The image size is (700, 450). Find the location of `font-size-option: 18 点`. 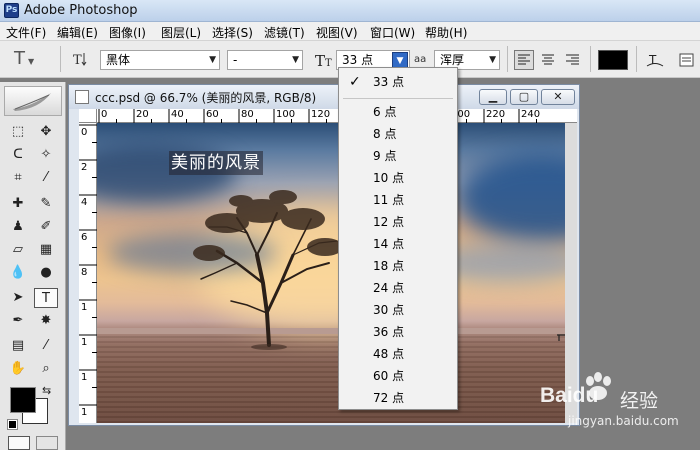

font-size-option: 18 点 is located at coordinates (398, 266).